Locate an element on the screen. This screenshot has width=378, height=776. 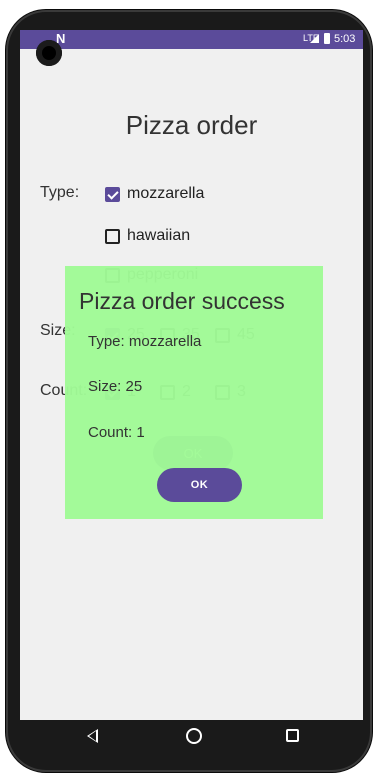
status-time: 5:03 is located at coordinates (345, 39).